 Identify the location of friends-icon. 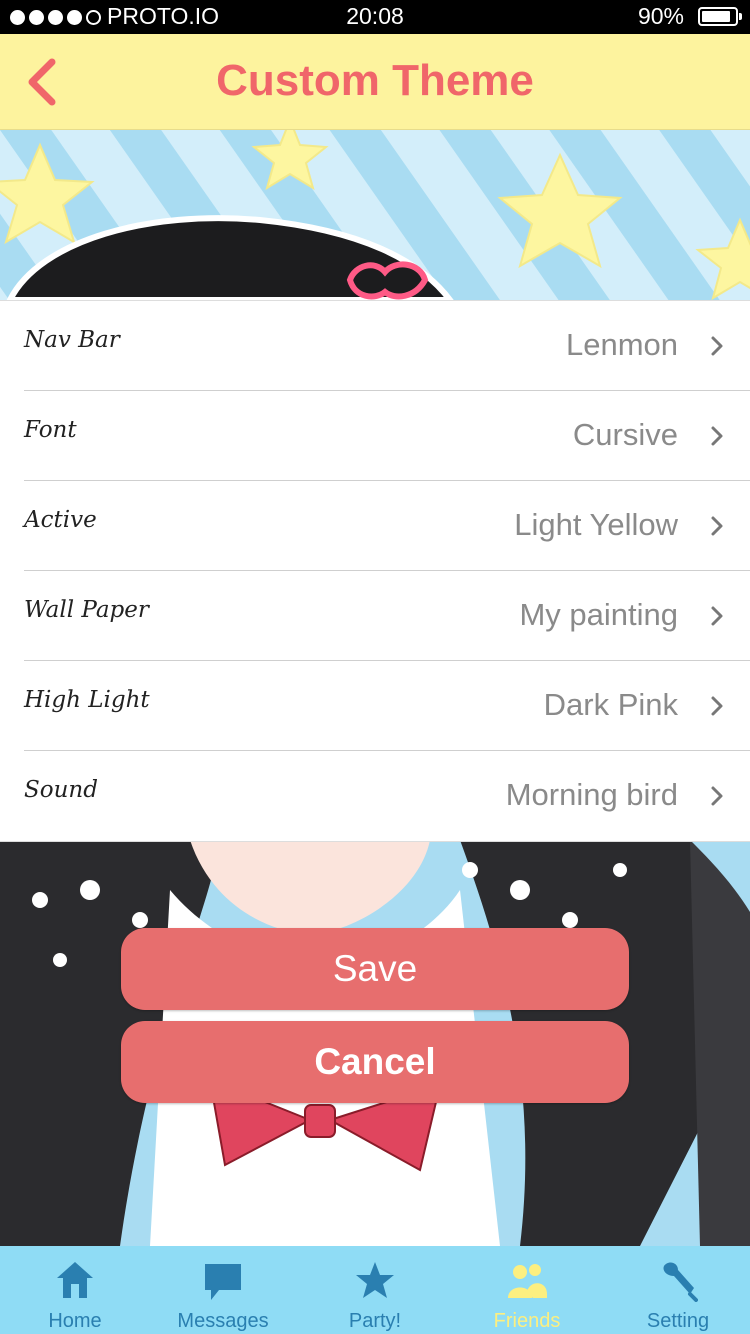
(527, 1281).